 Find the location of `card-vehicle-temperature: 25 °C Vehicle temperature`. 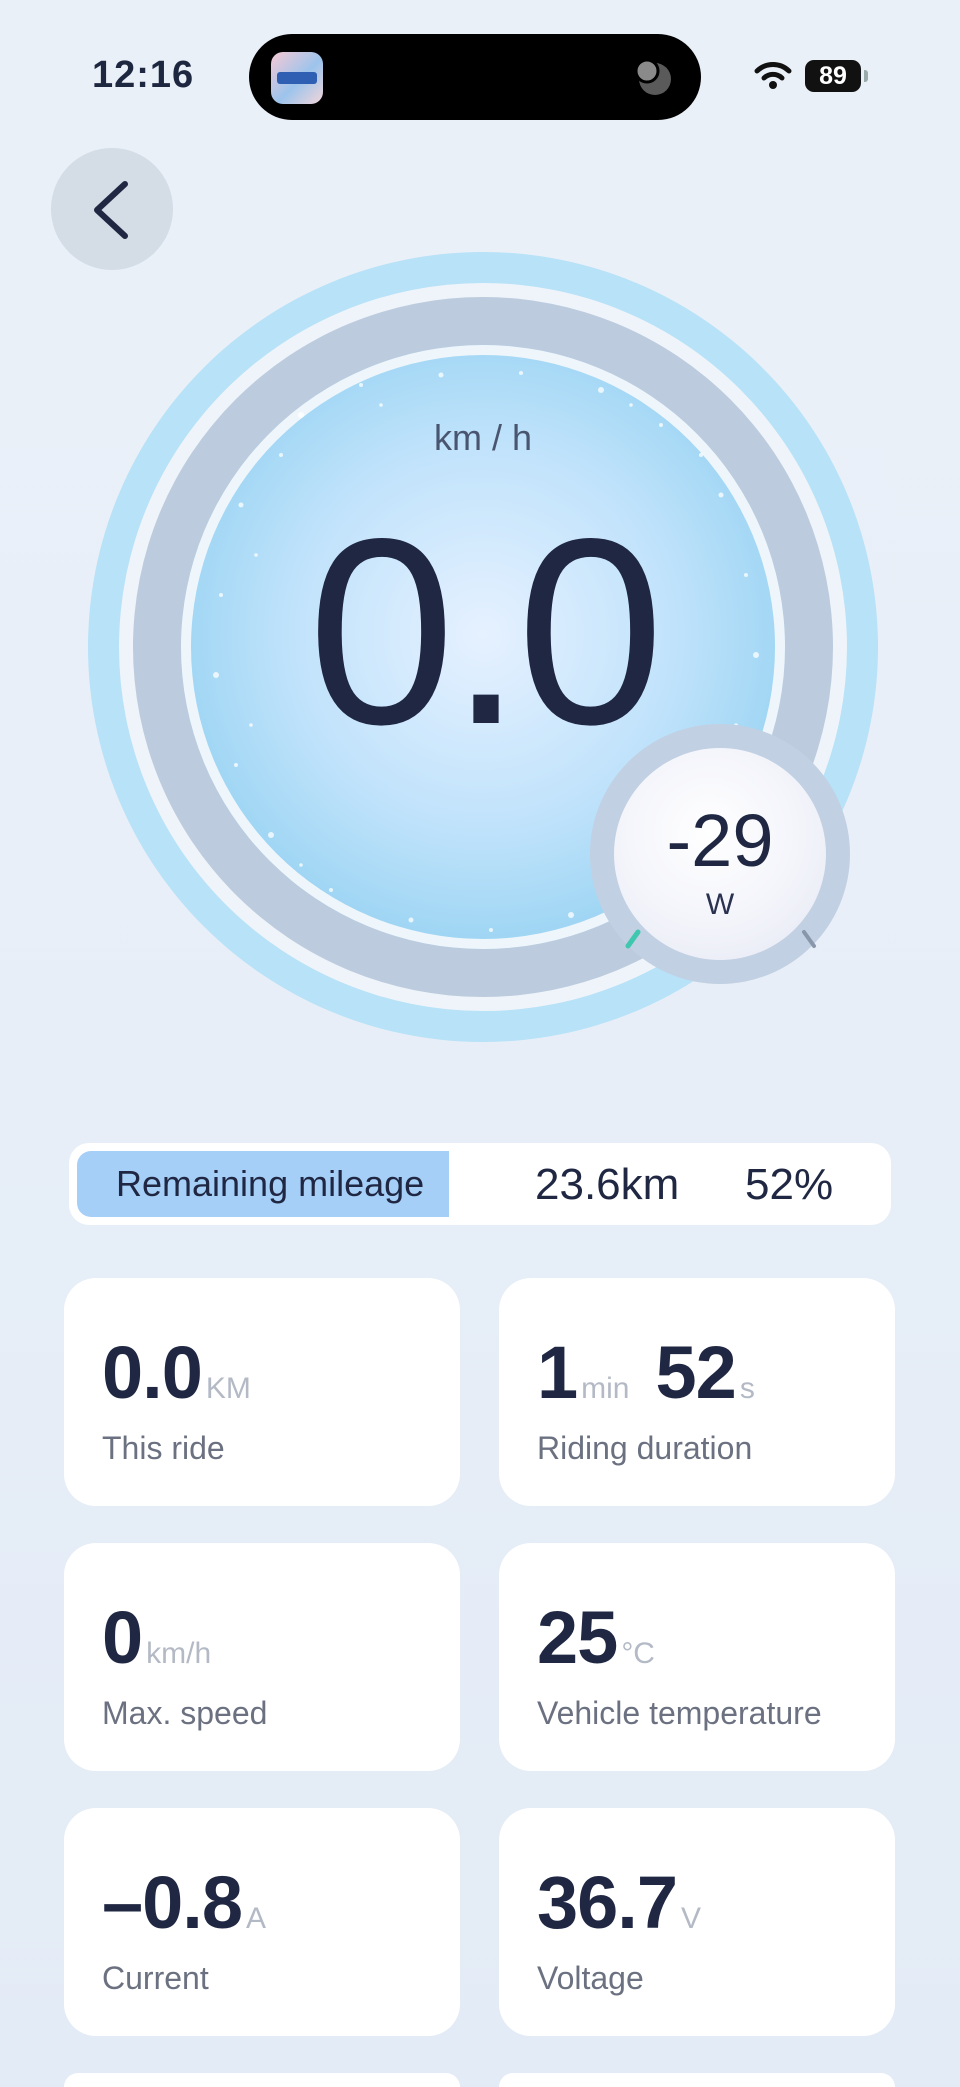

card-vehicle-temperature: 25 °C Vehicle temperature is located at coordinates (697, 1657).